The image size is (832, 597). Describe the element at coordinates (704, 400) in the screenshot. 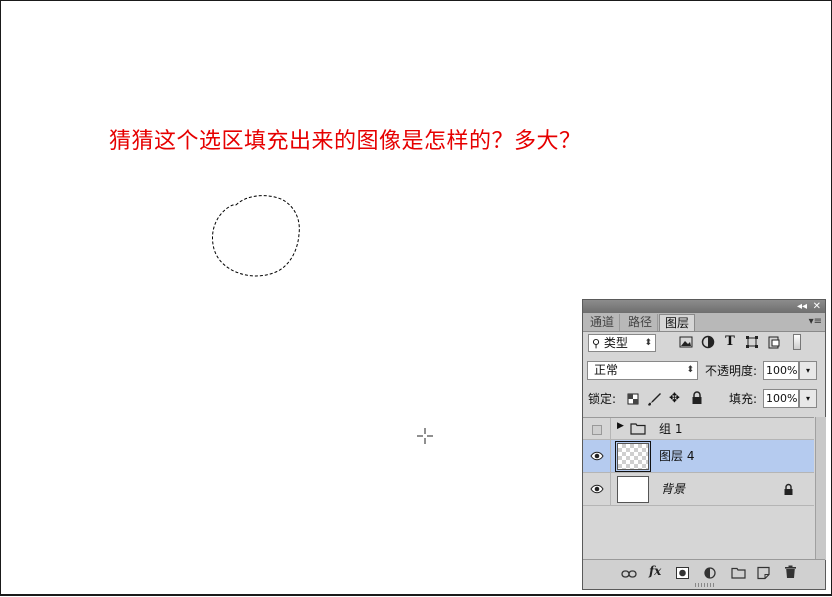

I see `lock-row: 锁定: ✥ 填充: 100% ▾` at that location.